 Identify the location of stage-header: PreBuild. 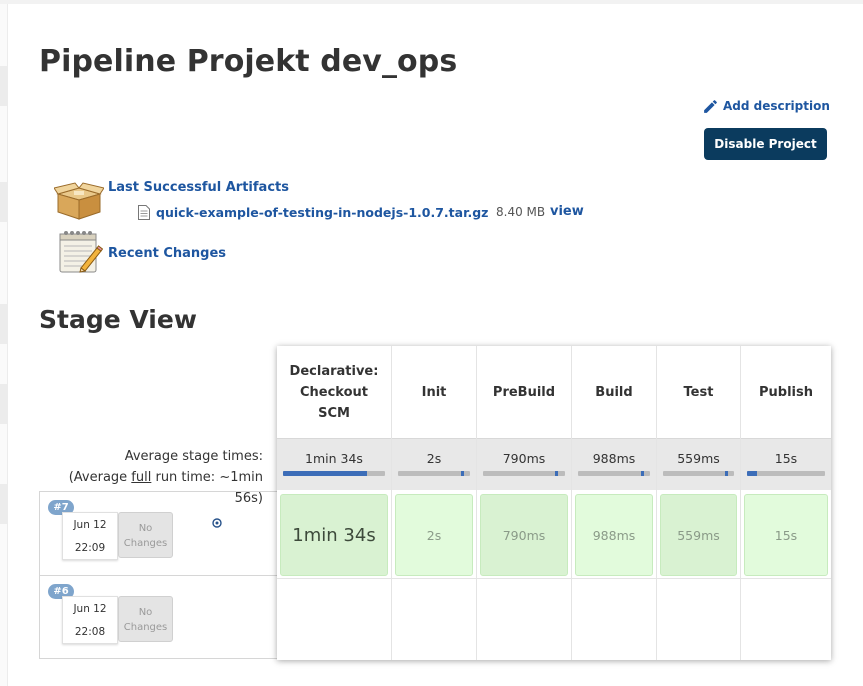
(524, 392).